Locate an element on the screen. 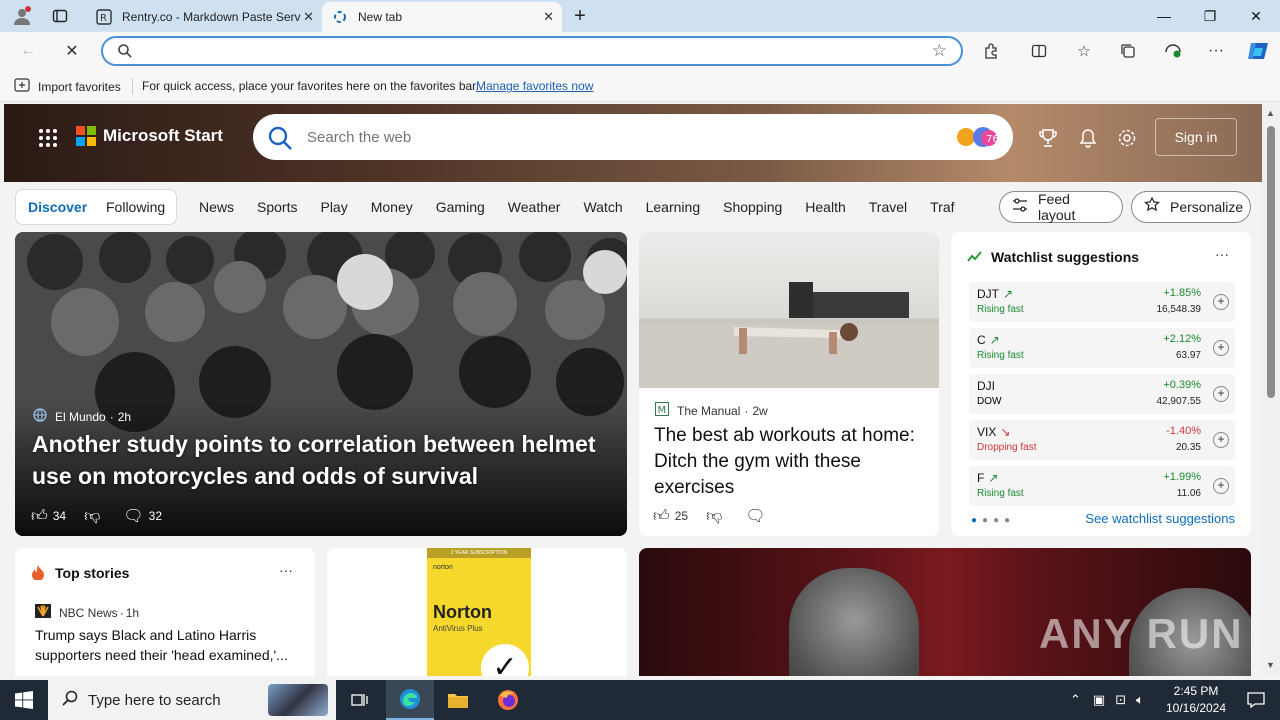 The height and width of the screenshot is (720, 1280). comments-button: 🗨︎ 32 is located at coordinates (142, 516).